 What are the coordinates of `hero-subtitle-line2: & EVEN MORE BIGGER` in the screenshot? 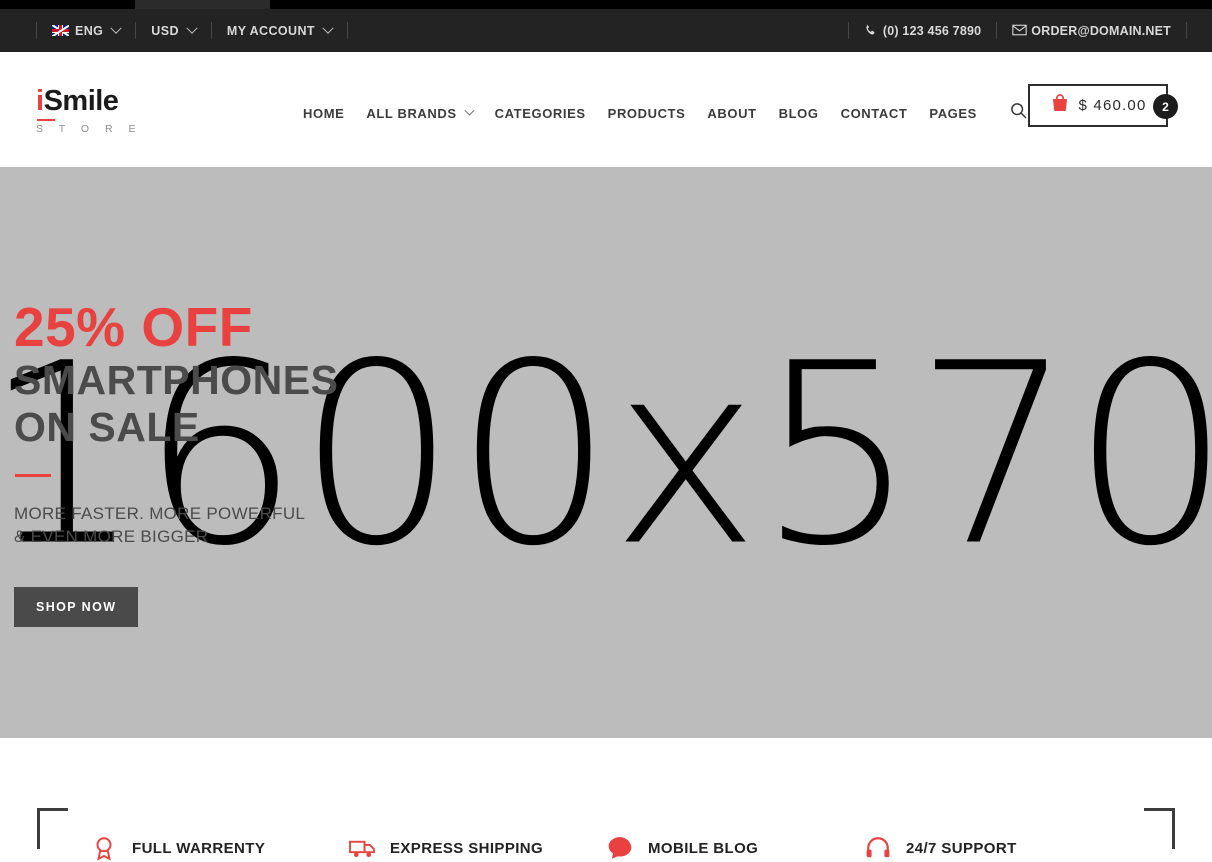 It's located at (111, 536).